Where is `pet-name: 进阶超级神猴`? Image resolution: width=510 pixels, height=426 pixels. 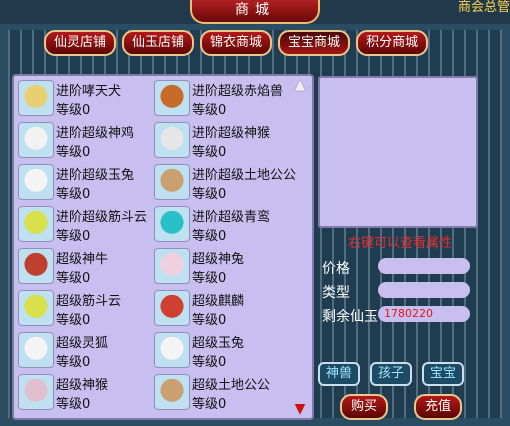 pet-name: 进阶超级神猴 is located at coordinates (231, 133).